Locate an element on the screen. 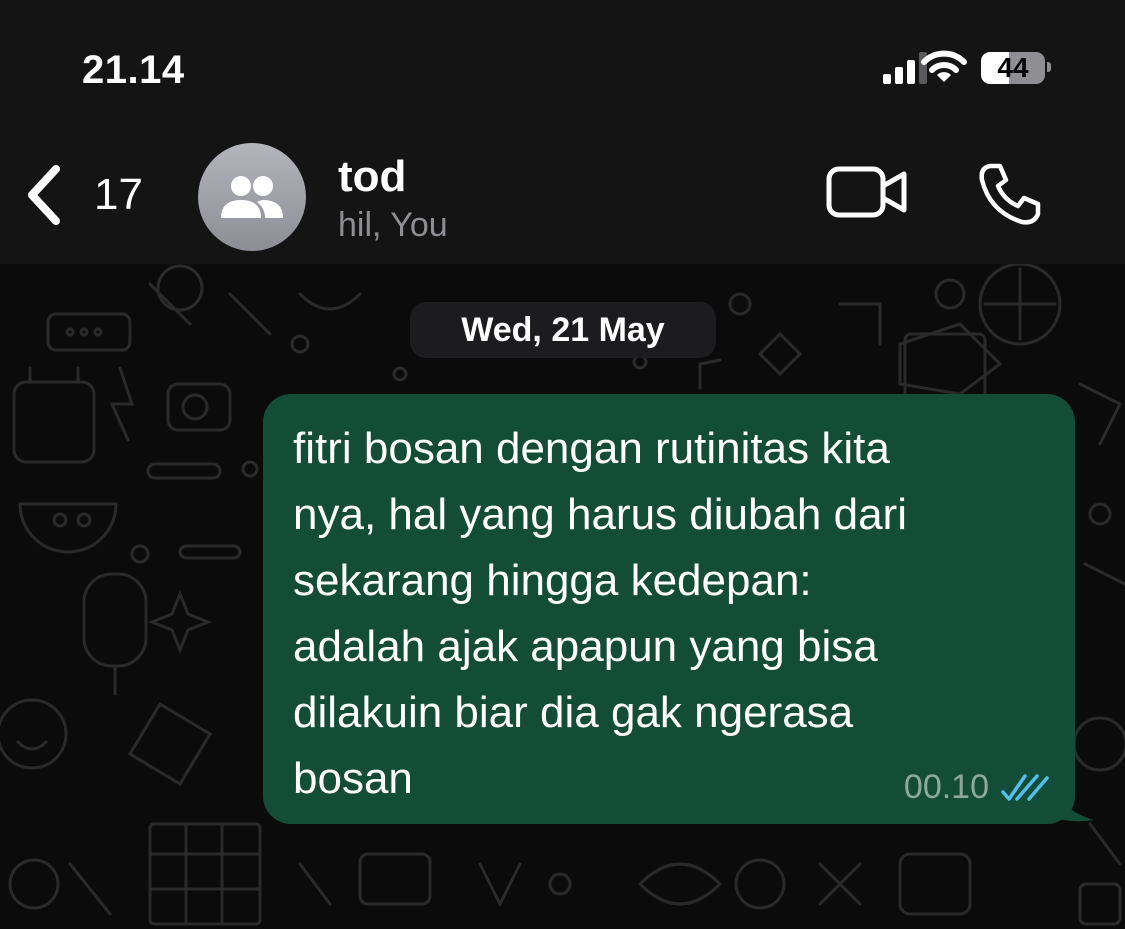 This screenshot has height=929, width=1125. message-line: fitri bosan dengan rutinitas kita is located at coordinates (591, 448).